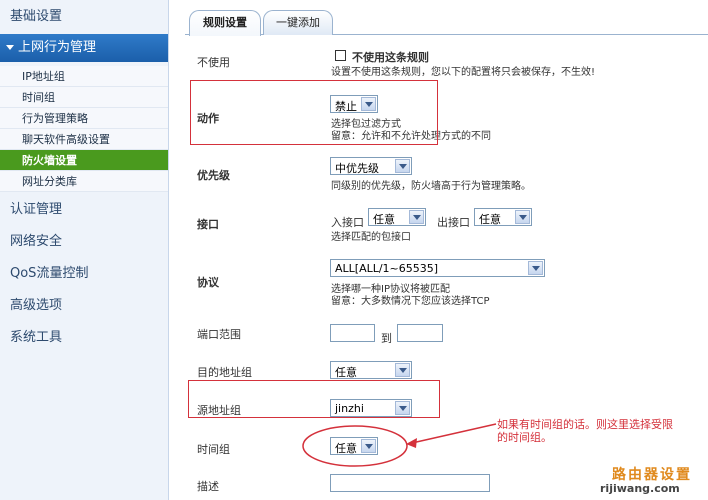  I want to click on port-end-input, so click(420, 333).